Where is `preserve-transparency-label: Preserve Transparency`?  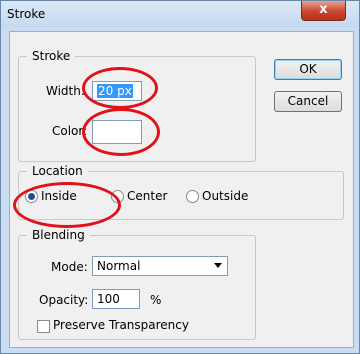 preserve-transparency-label: Preserve Transparency is located at coordinates (121, 325).